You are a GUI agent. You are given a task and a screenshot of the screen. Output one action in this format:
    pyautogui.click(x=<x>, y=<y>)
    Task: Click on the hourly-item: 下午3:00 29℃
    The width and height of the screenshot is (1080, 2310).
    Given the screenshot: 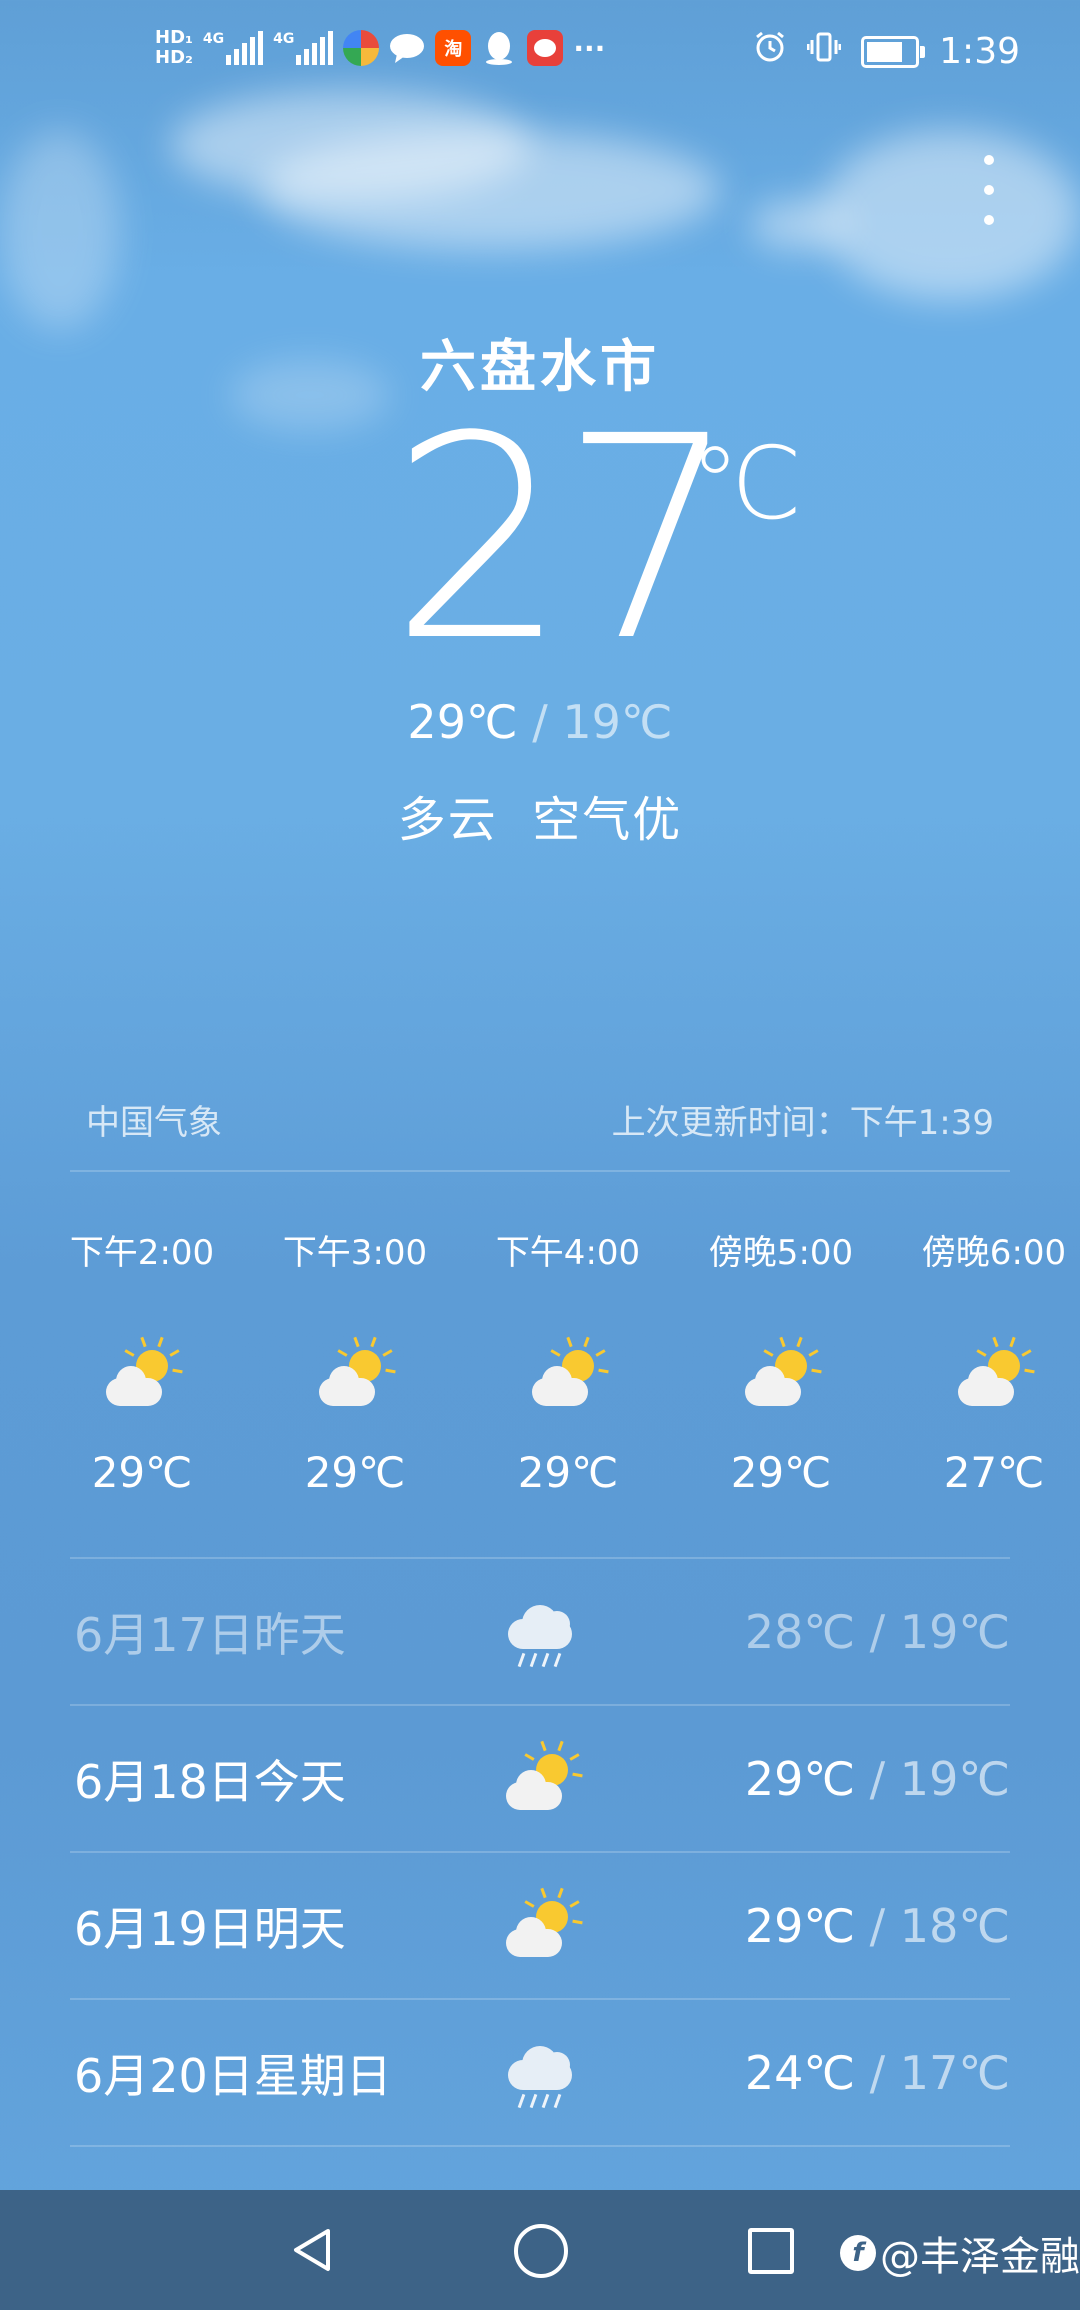 What is the action you would take?
    pyautogui.click(x=355, y=1361)
    